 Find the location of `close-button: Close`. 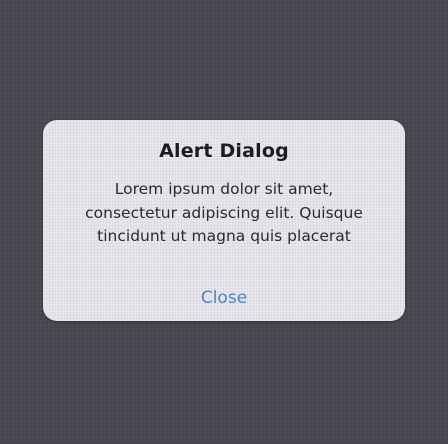

close-button: Close is located at coordinates (224, 298).